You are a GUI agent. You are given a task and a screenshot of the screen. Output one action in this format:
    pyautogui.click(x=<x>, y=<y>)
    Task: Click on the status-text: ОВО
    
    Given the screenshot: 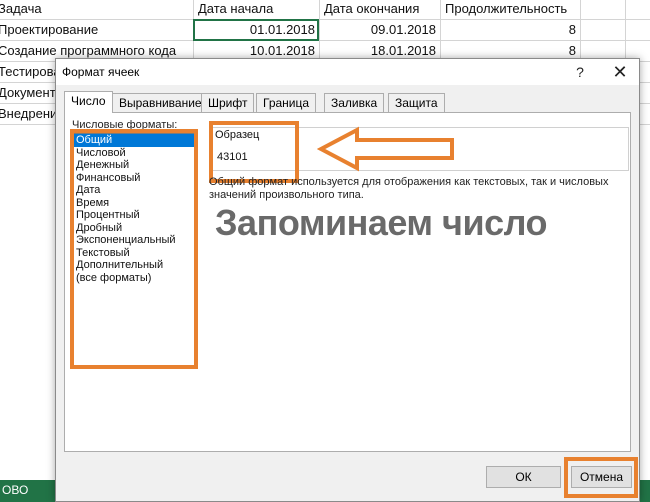 What is the action you would take?
    pyautogui.click(x=15, y=490)
    